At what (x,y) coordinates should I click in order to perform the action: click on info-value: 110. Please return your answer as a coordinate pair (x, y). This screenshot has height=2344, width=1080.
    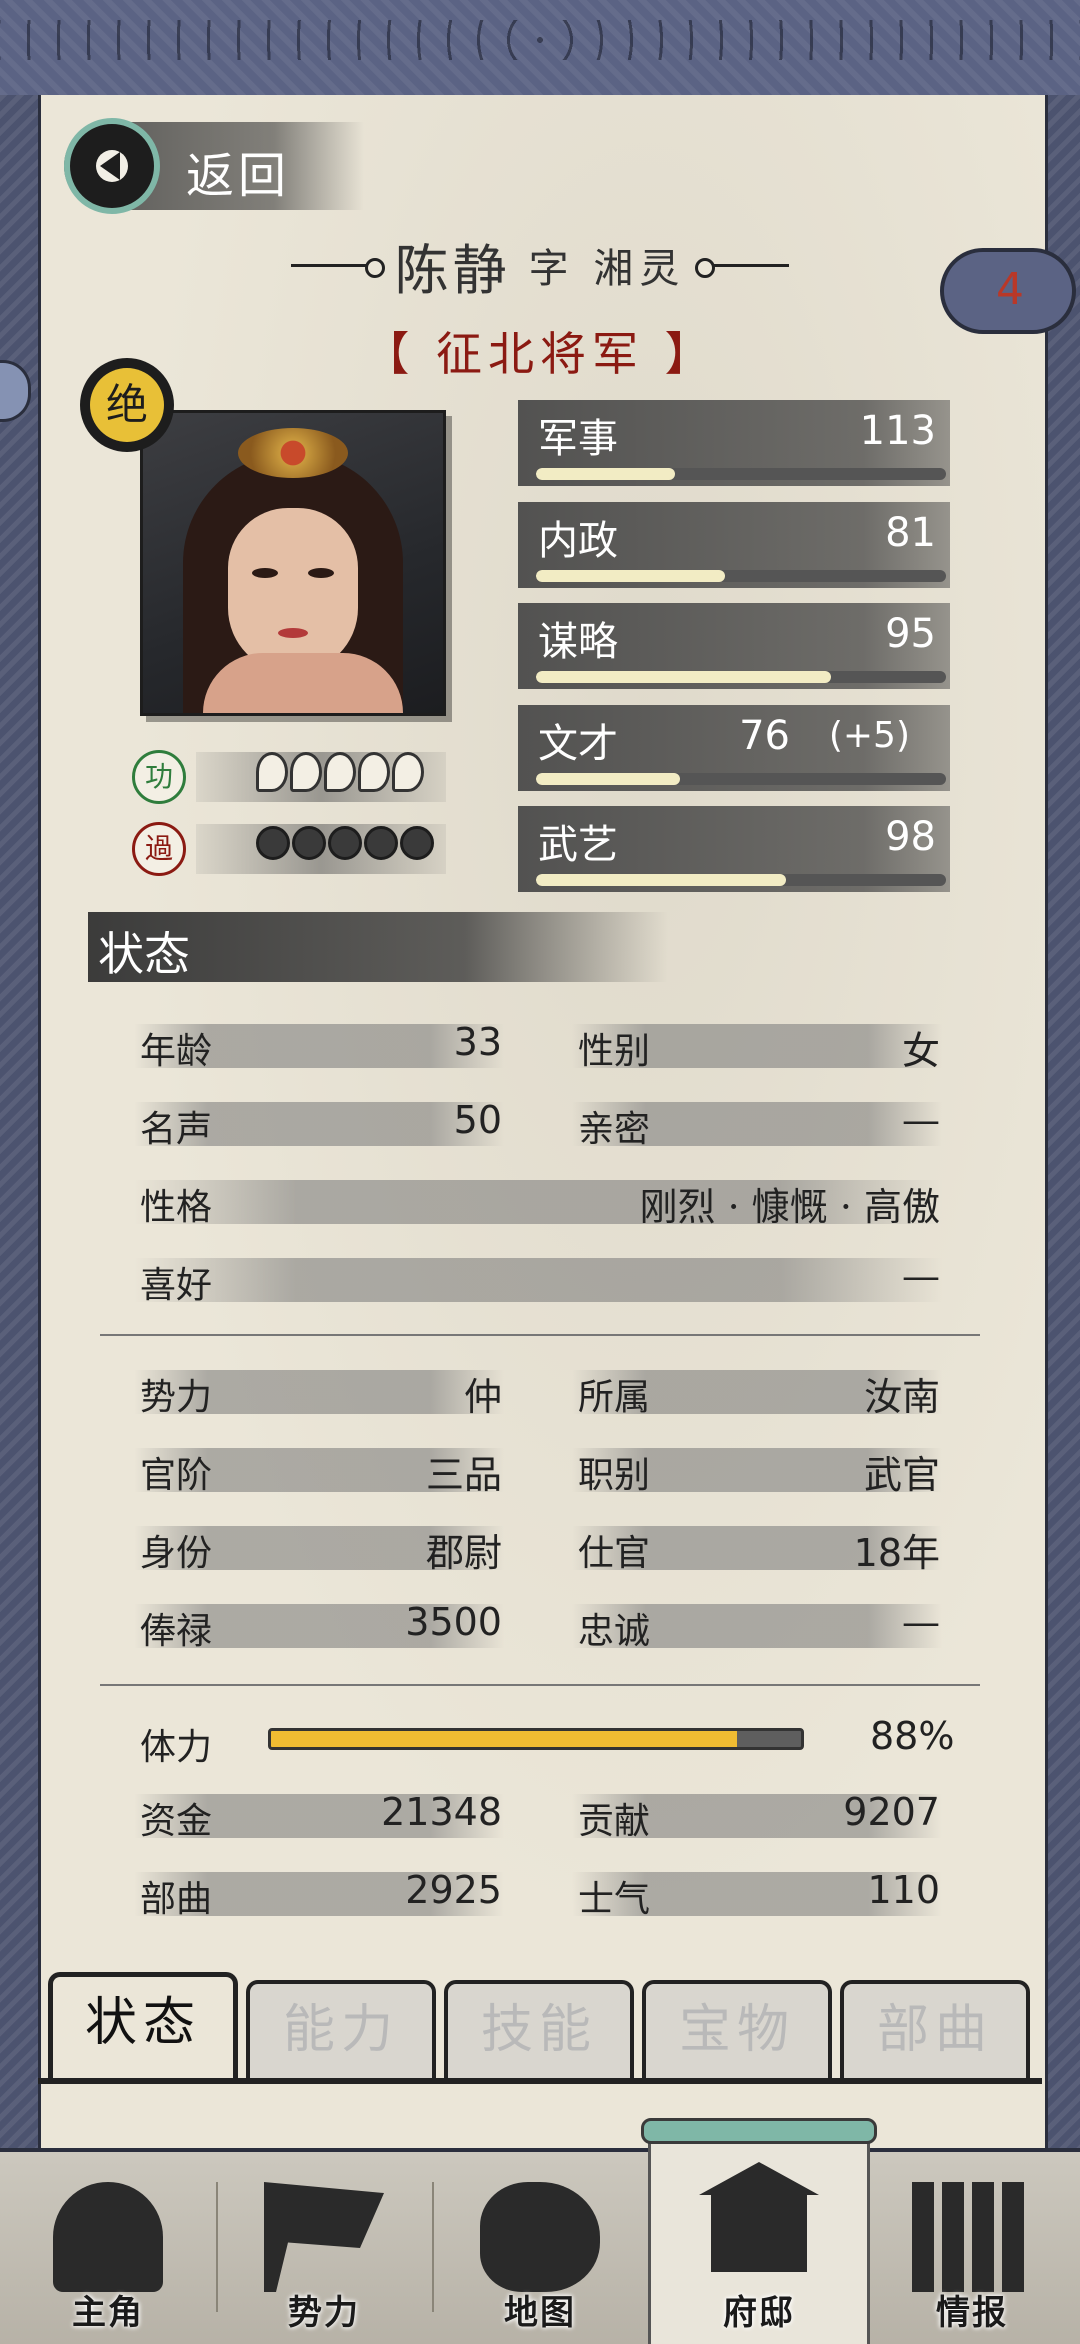
    Looking at the image, I should click on (903, 1890).